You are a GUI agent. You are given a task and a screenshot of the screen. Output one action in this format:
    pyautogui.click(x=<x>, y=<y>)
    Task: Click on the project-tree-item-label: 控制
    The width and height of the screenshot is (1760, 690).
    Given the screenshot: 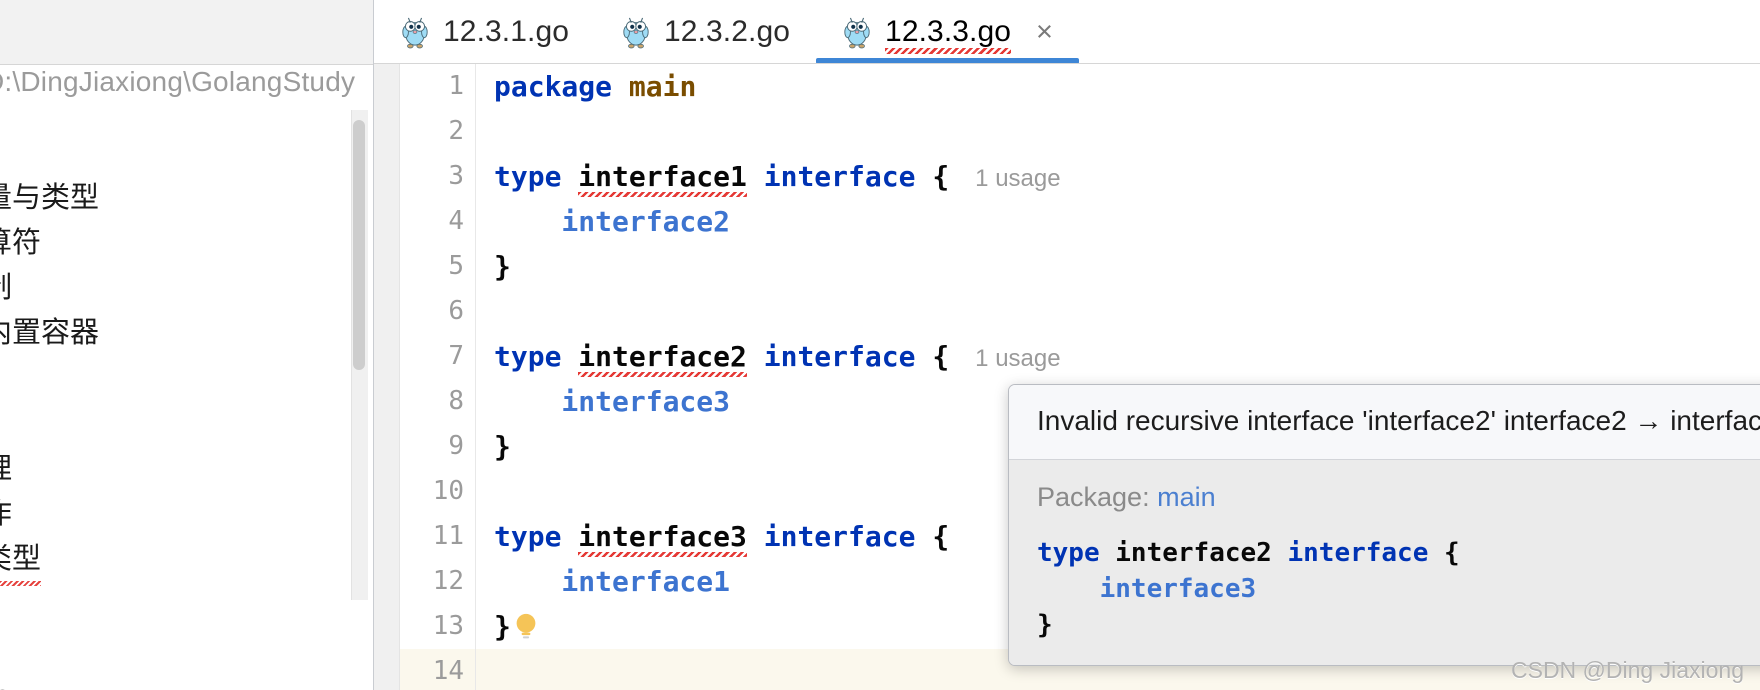 What is the action you would take?
    pyautogui.click(x=6, y=288)
    